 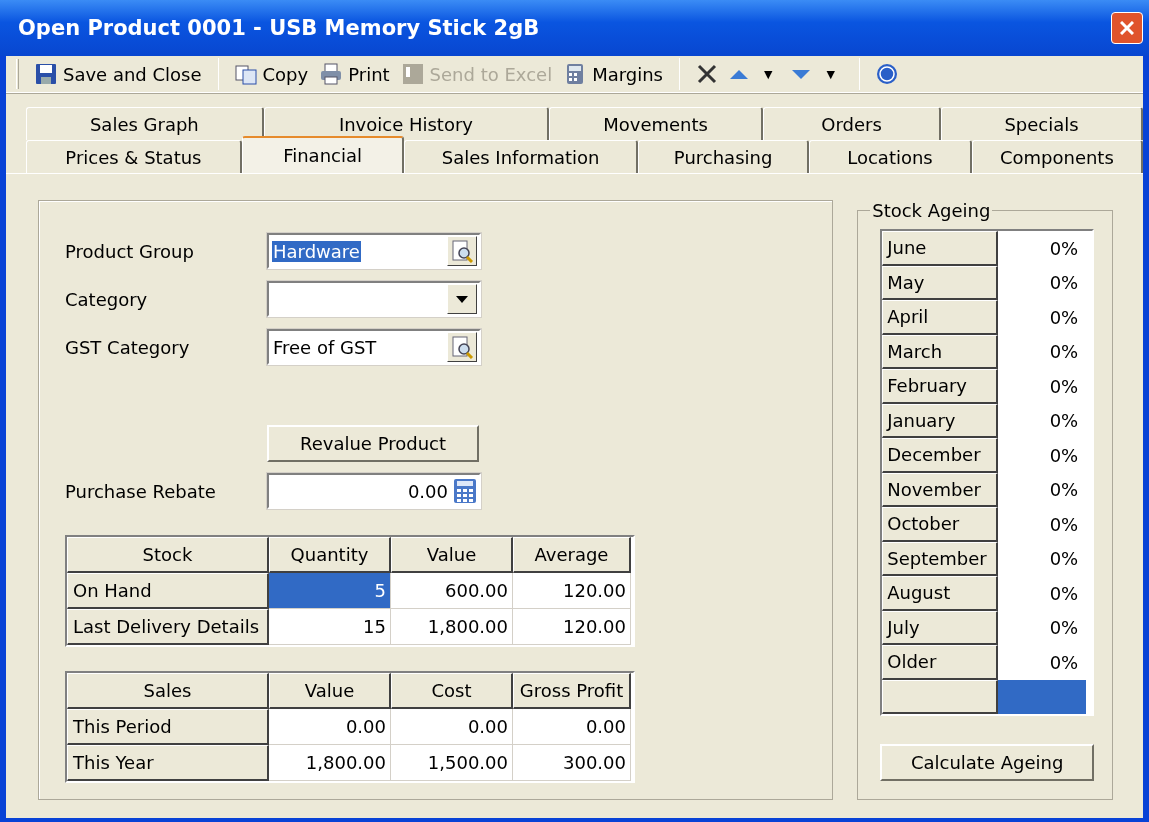 What do you see at coordinates (168, 763) in the screenshot?
I see `row-header: This Year` at bounding box center [168, 763].